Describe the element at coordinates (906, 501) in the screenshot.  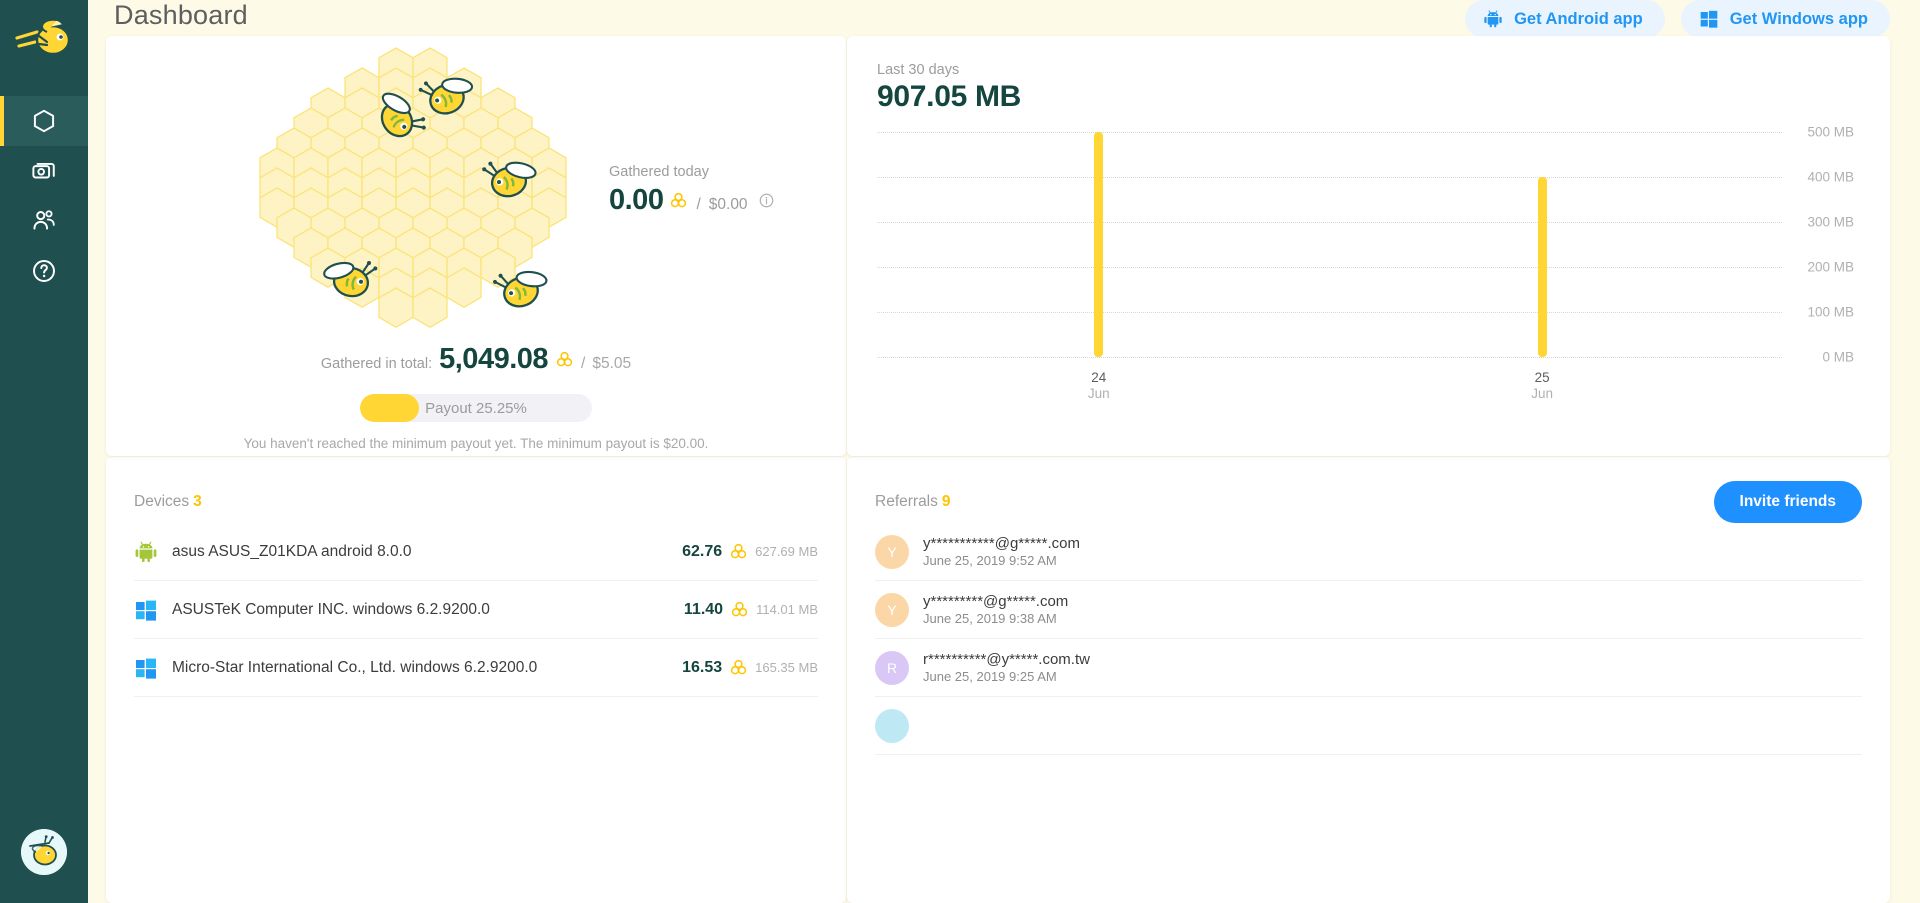
I see `referrals-title: Referrals` at that location.